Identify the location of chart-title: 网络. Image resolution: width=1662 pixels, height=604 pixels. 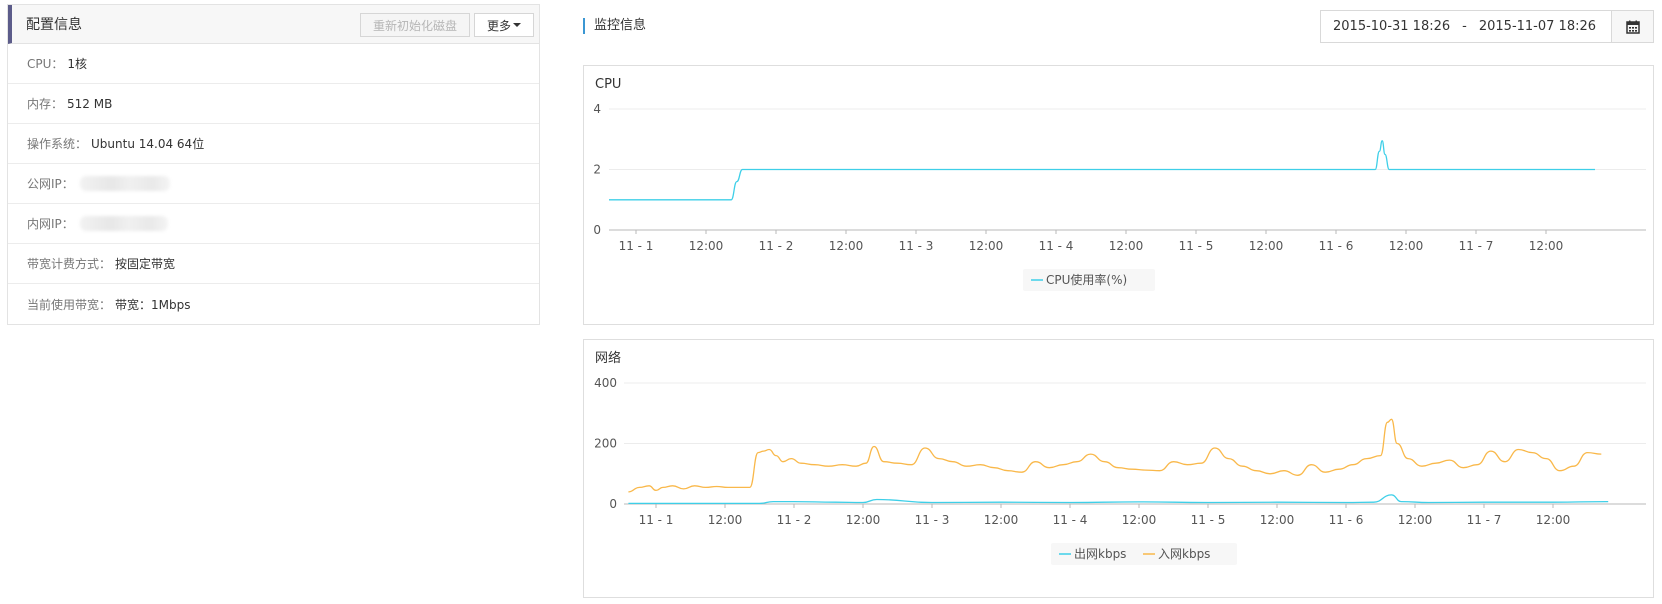
(608, 358).